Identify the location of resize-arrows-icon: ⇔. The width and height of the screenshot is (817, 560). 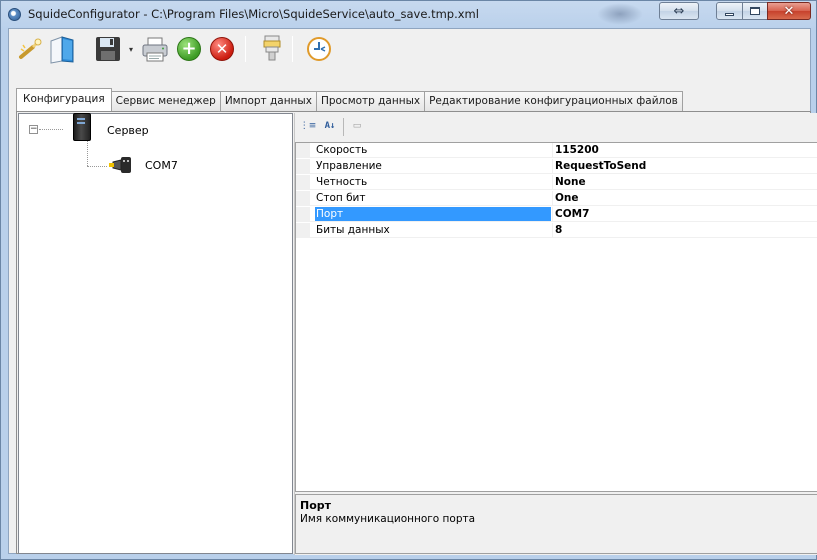
(679, 11).